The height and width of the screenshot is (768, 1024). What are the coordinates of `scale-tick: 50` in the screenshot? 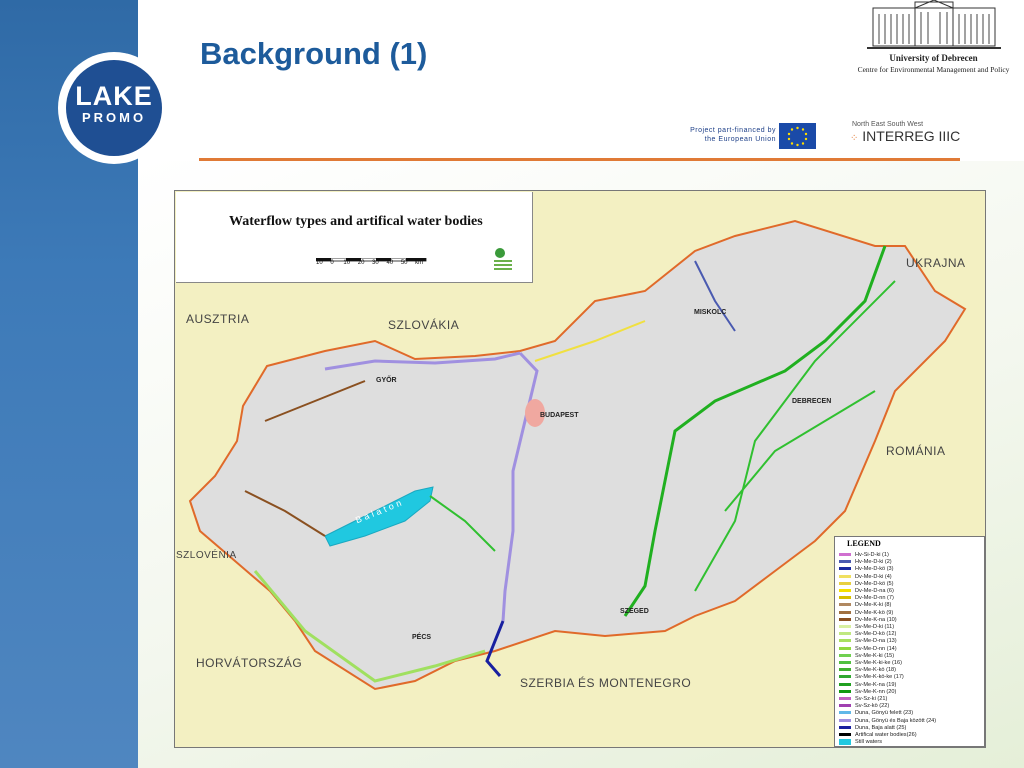 It's located at (404, 263).